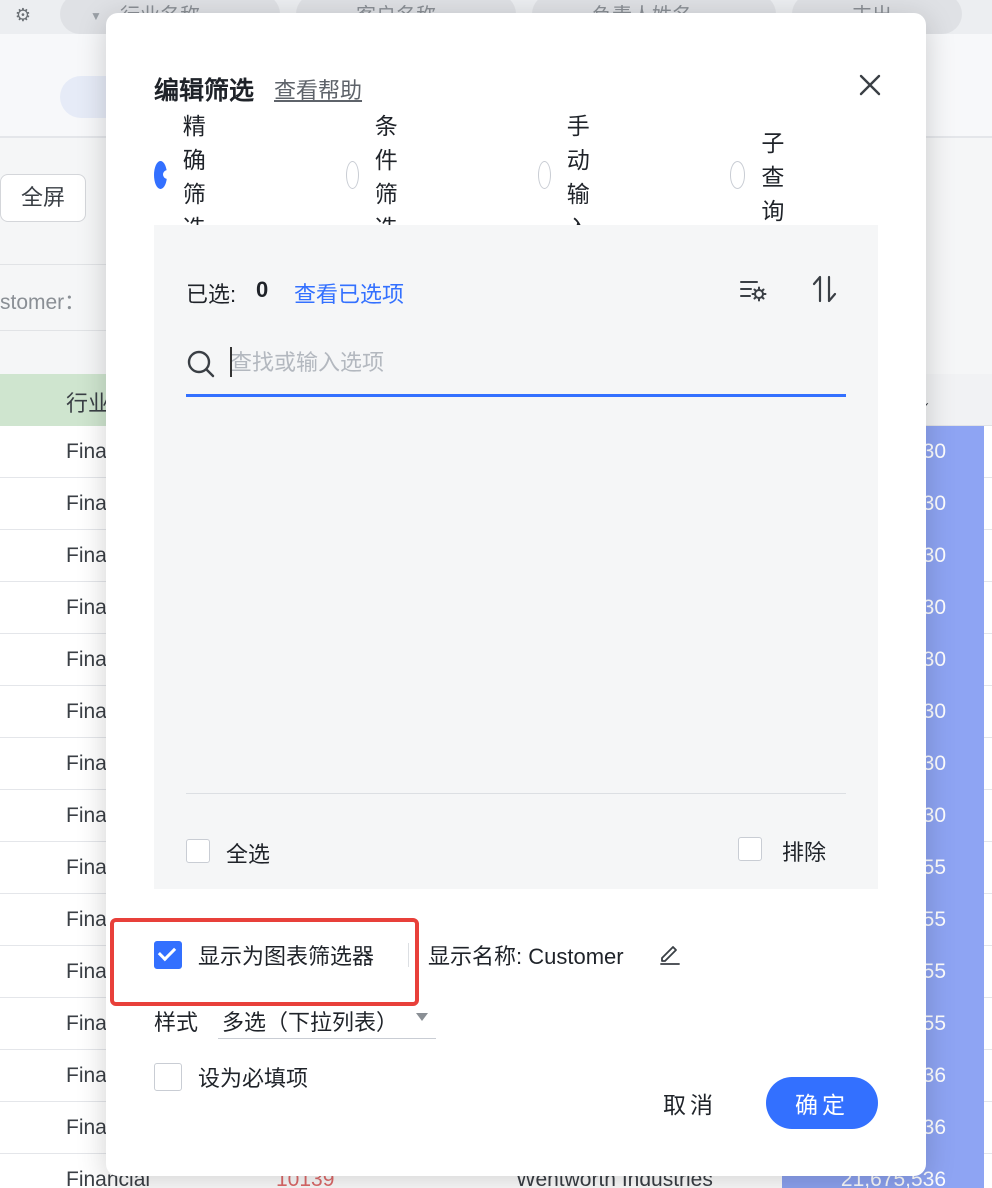 The height and width of the screenshot is (1188, 992). Describe the element at coordinates (386, 177) in the screenshot. I see `radio-label: 条件筛选` at that location.